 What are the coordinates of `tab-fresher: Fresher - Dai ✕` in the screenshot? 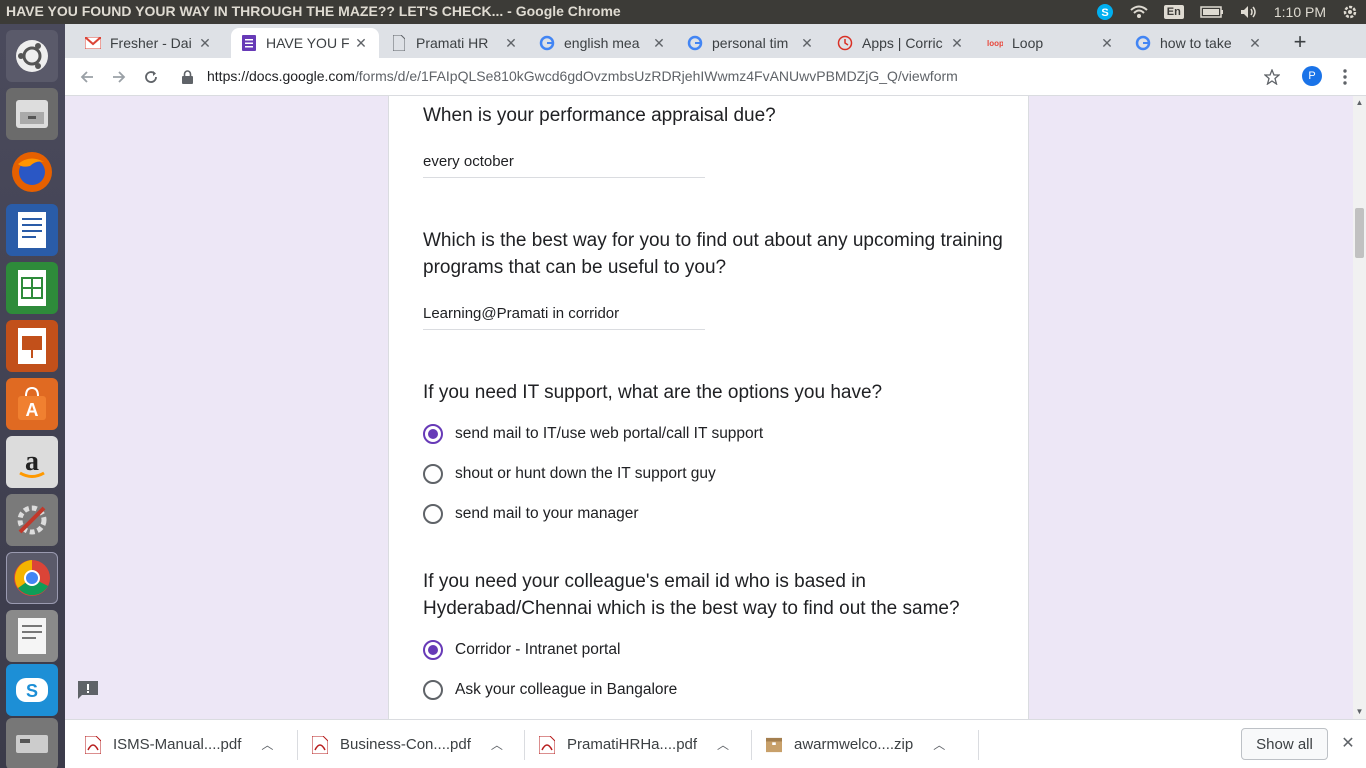 It's located at (149, 43).